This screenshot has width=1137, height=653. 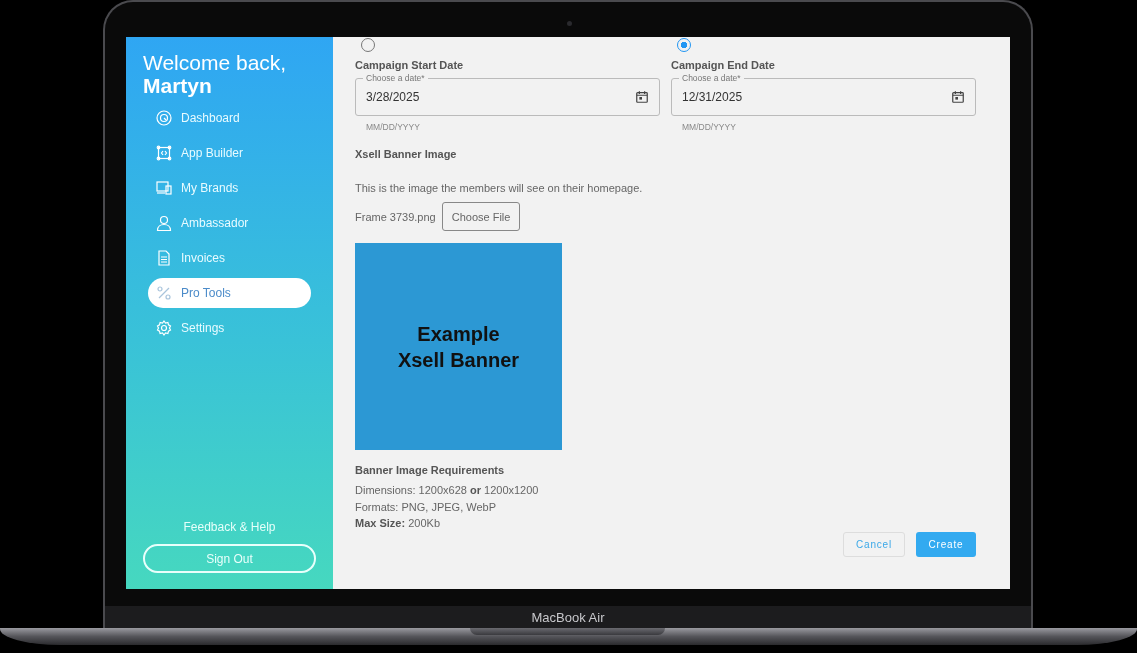 I want to click on feedback-link: Feedback & Help, so click(x=229, y=527).